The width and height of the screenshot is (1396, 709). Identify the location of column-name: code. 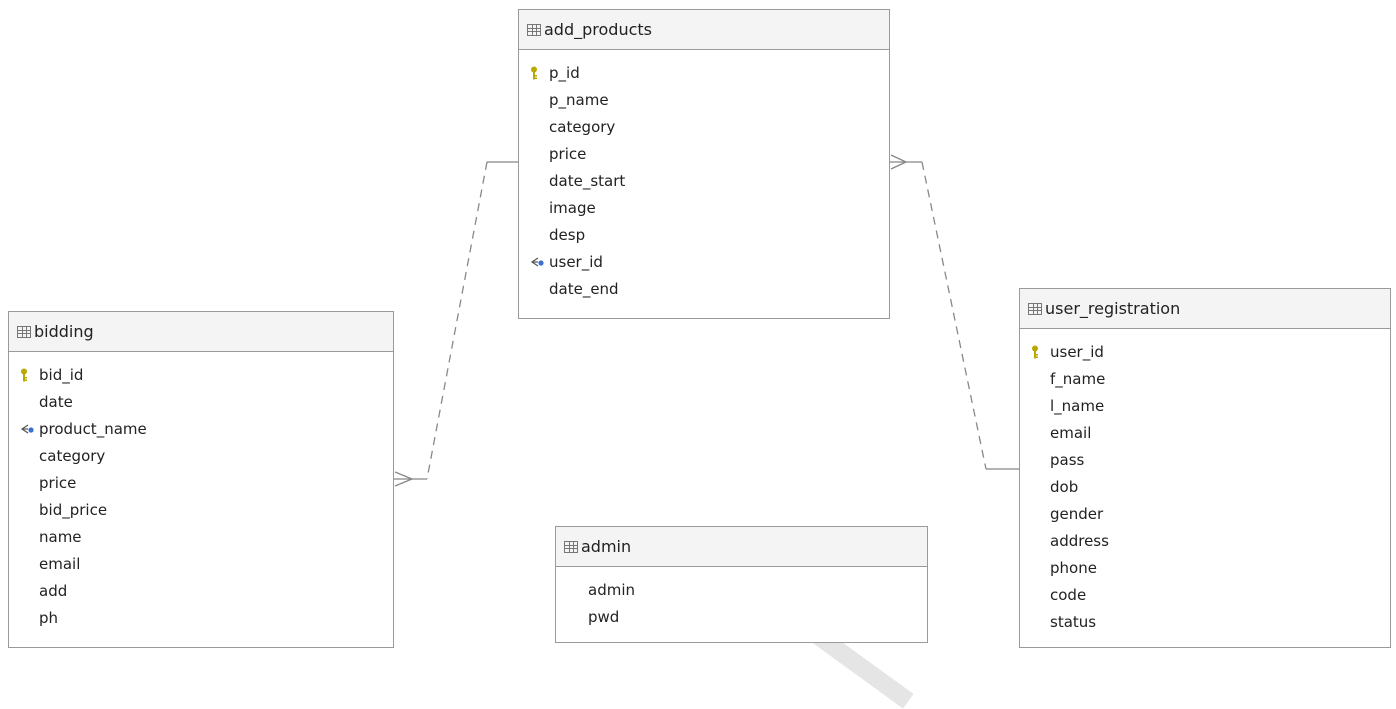
(1068, 595).